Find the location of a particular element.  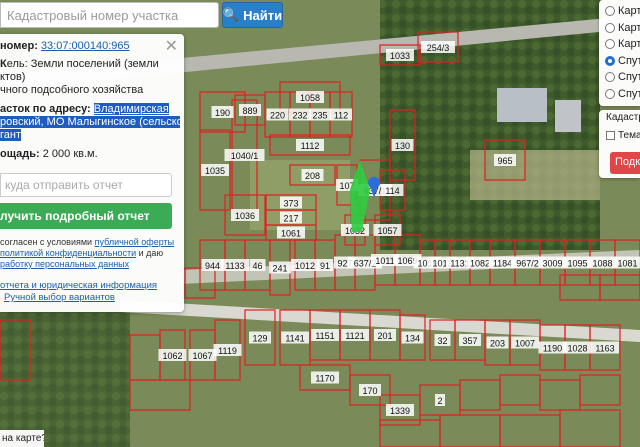

svg-text: 1133 is located at coordinates (234, 266).